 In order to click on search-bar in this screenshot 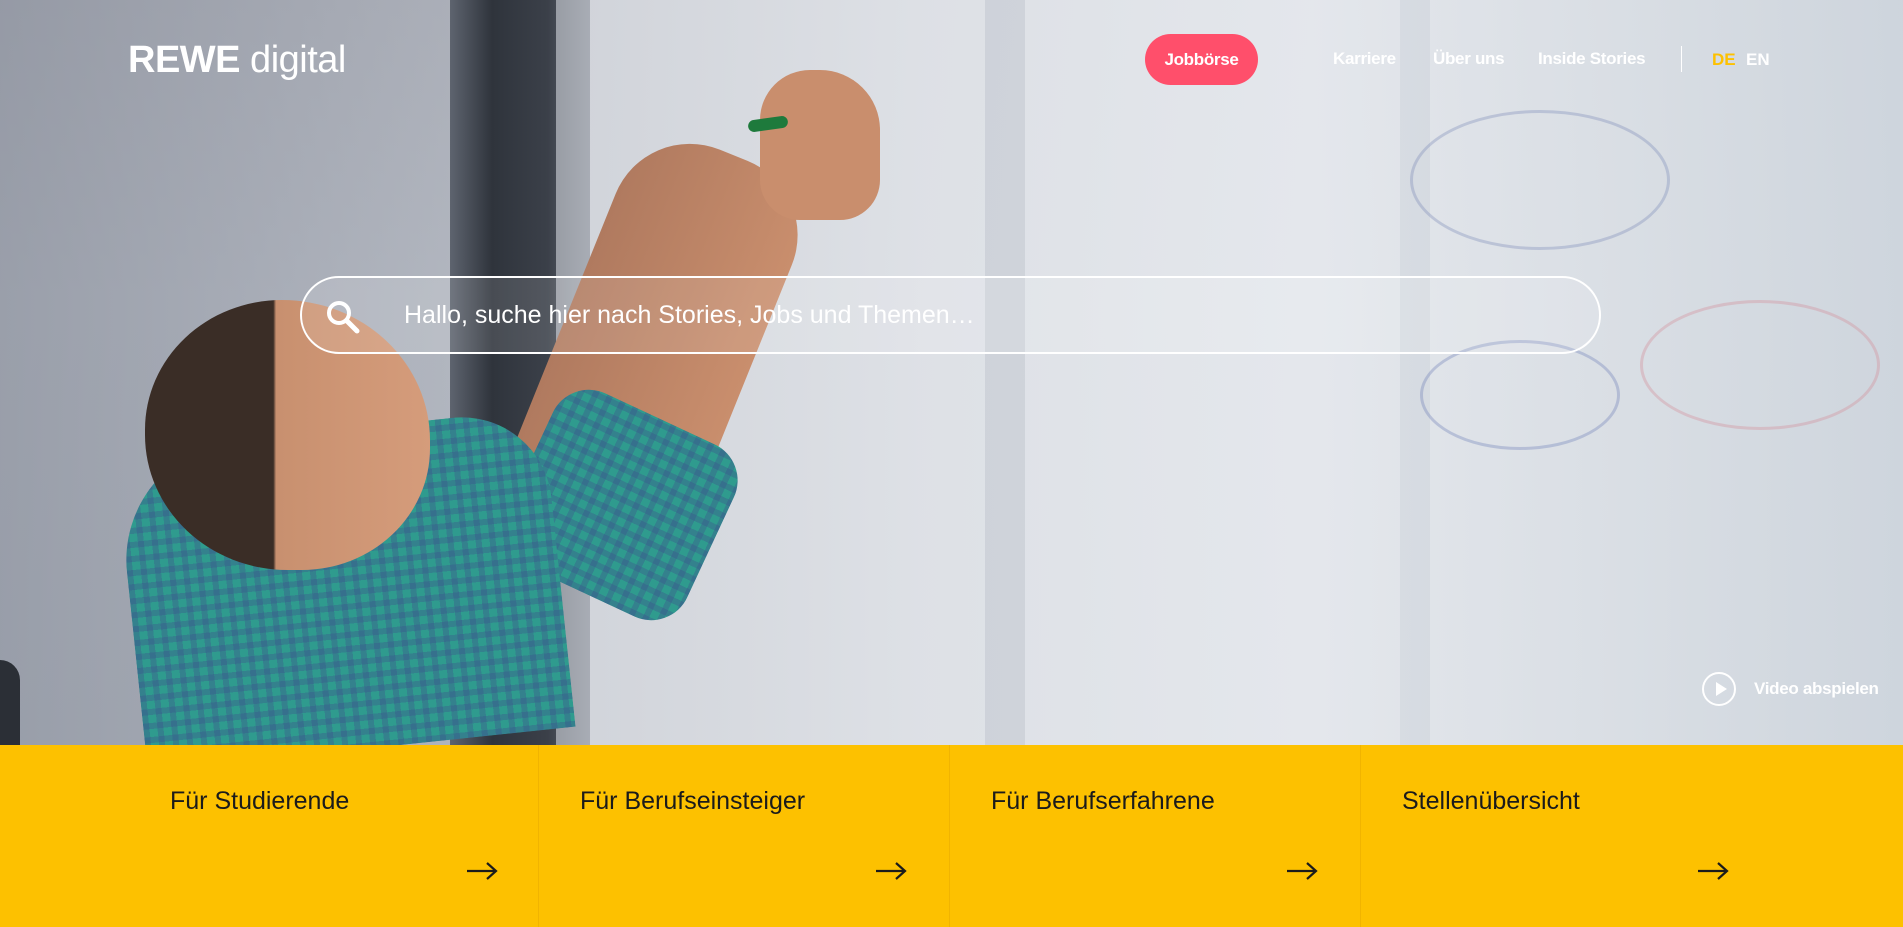, I will do `click(950, 315)`.